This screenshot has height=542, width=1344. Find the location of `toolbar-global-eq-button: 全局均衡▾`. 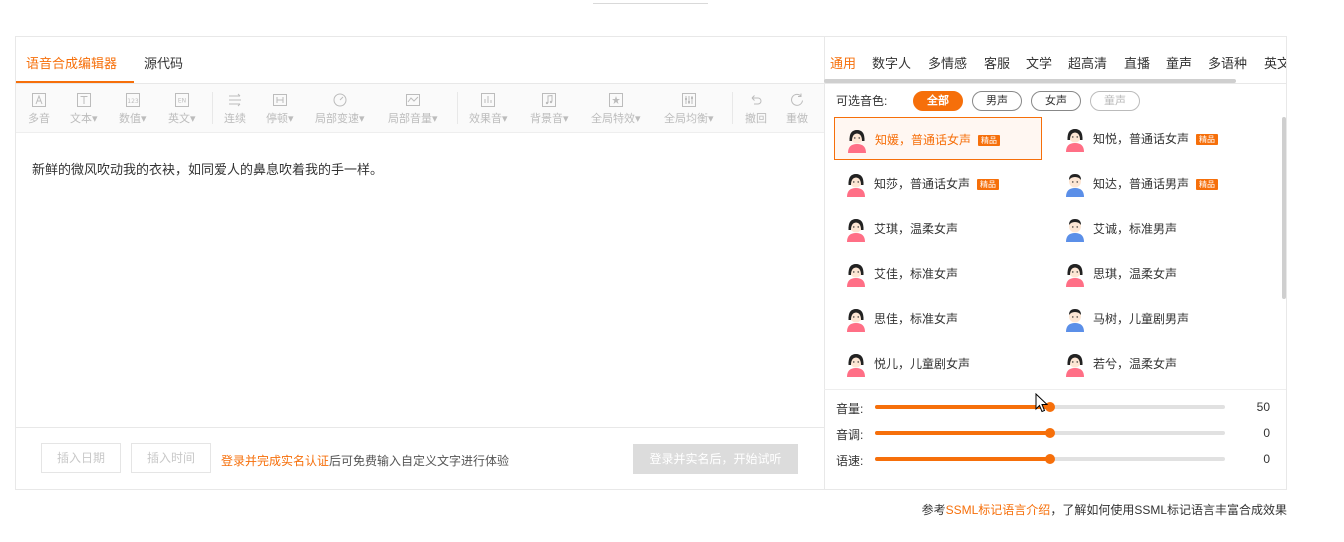

toolbar-global-eq-button: 全局均衡▾ is located at coordinates (689, 109).